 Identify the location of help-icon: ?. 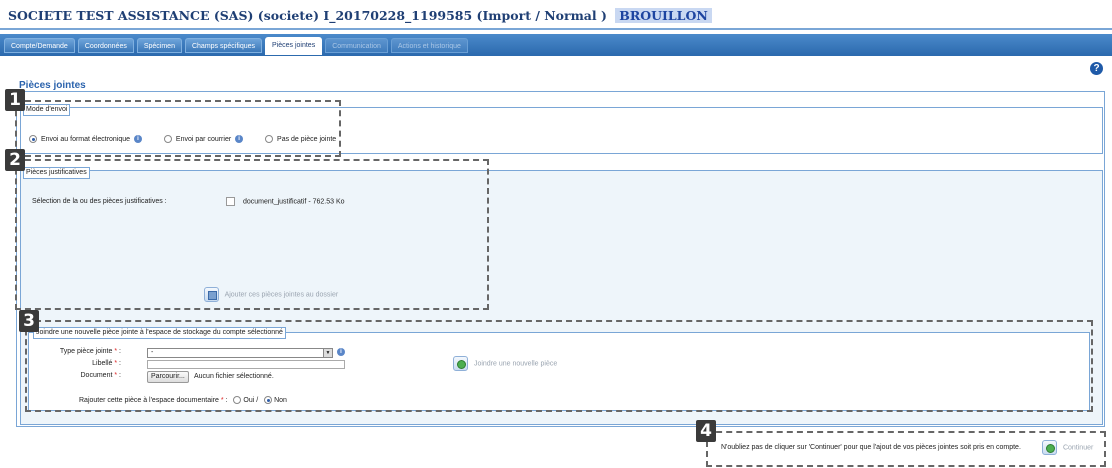
(1096, 68).